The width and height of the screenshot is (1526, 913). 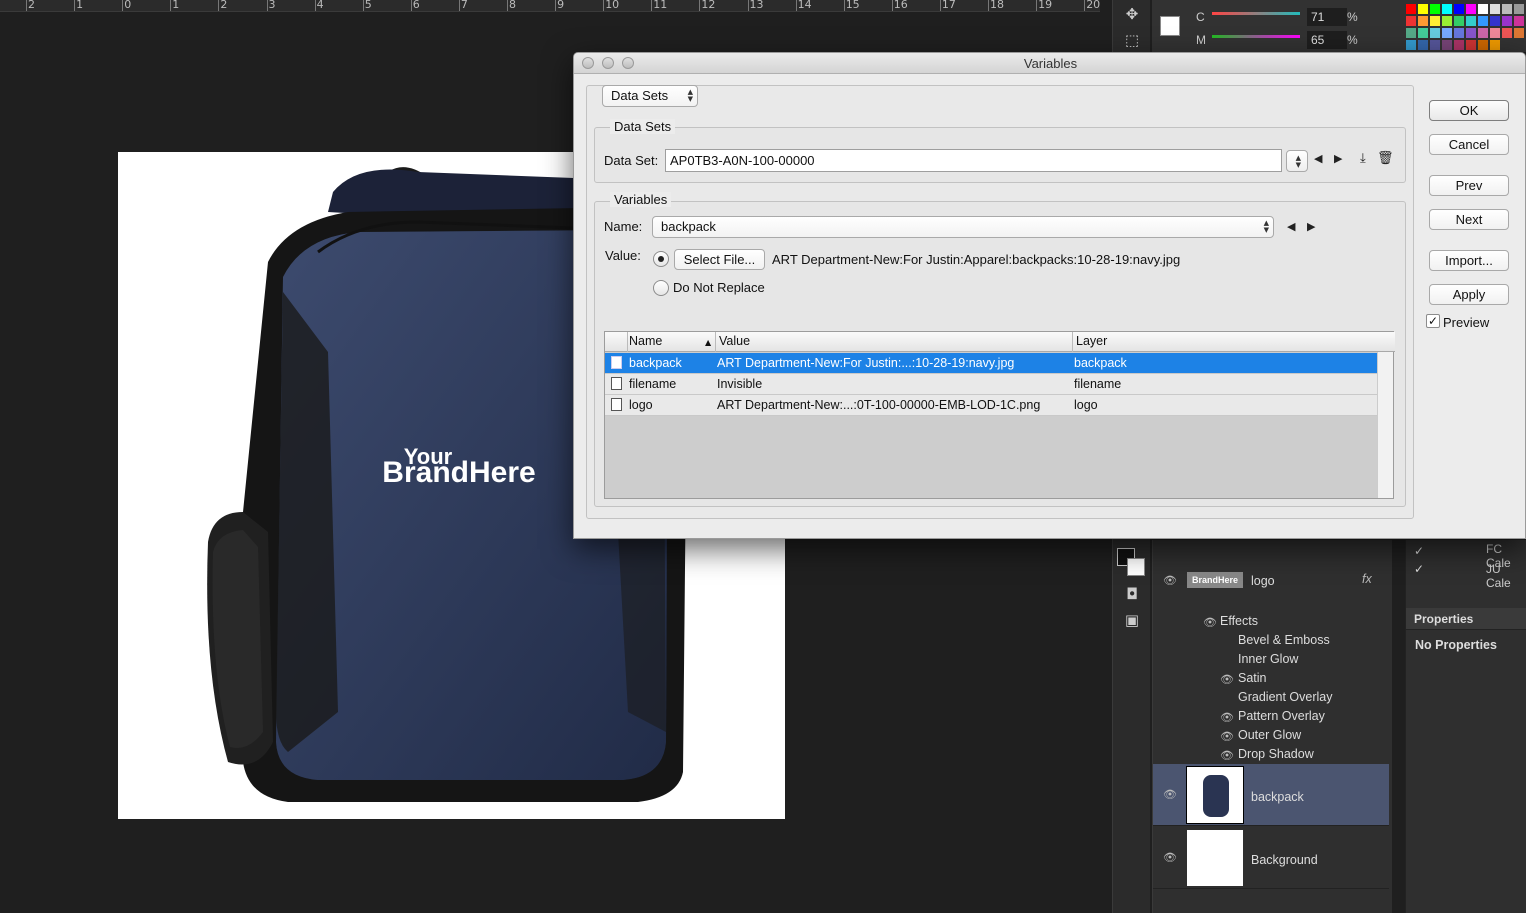 I want to click on fx-icon: fx, so click(x=1367, y=579).